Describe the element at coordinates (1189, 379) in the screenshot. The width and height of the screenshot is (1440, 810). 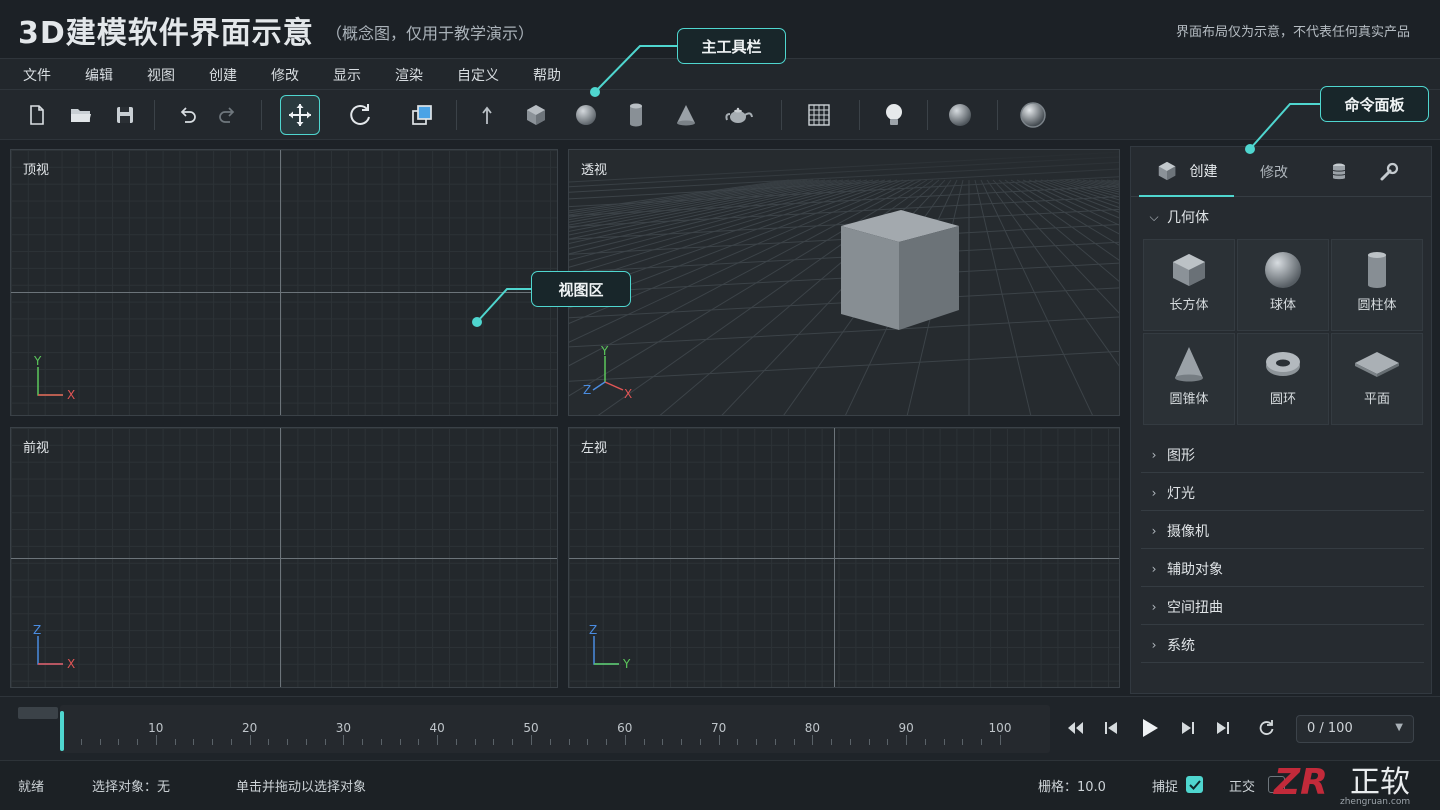
I see `geometry-cone: 圆锥体` at that location.